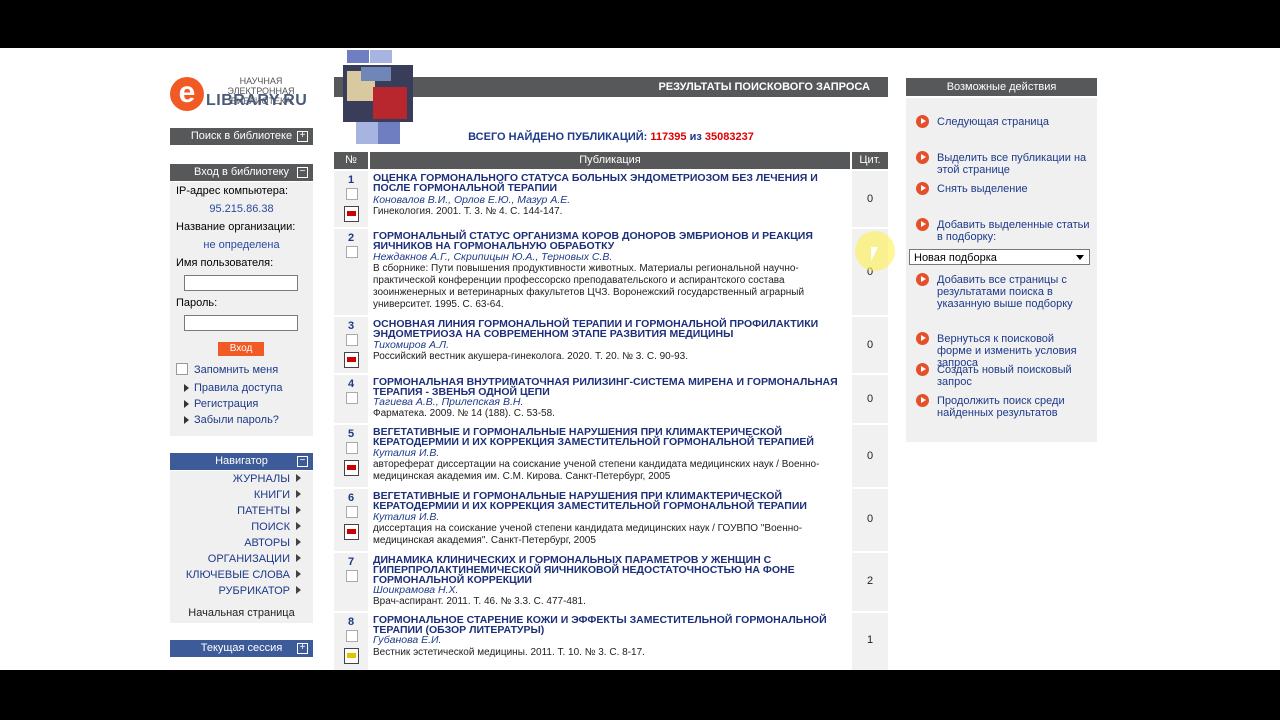  I want to click on nav-books: КНИГИ, so click(277, 495).